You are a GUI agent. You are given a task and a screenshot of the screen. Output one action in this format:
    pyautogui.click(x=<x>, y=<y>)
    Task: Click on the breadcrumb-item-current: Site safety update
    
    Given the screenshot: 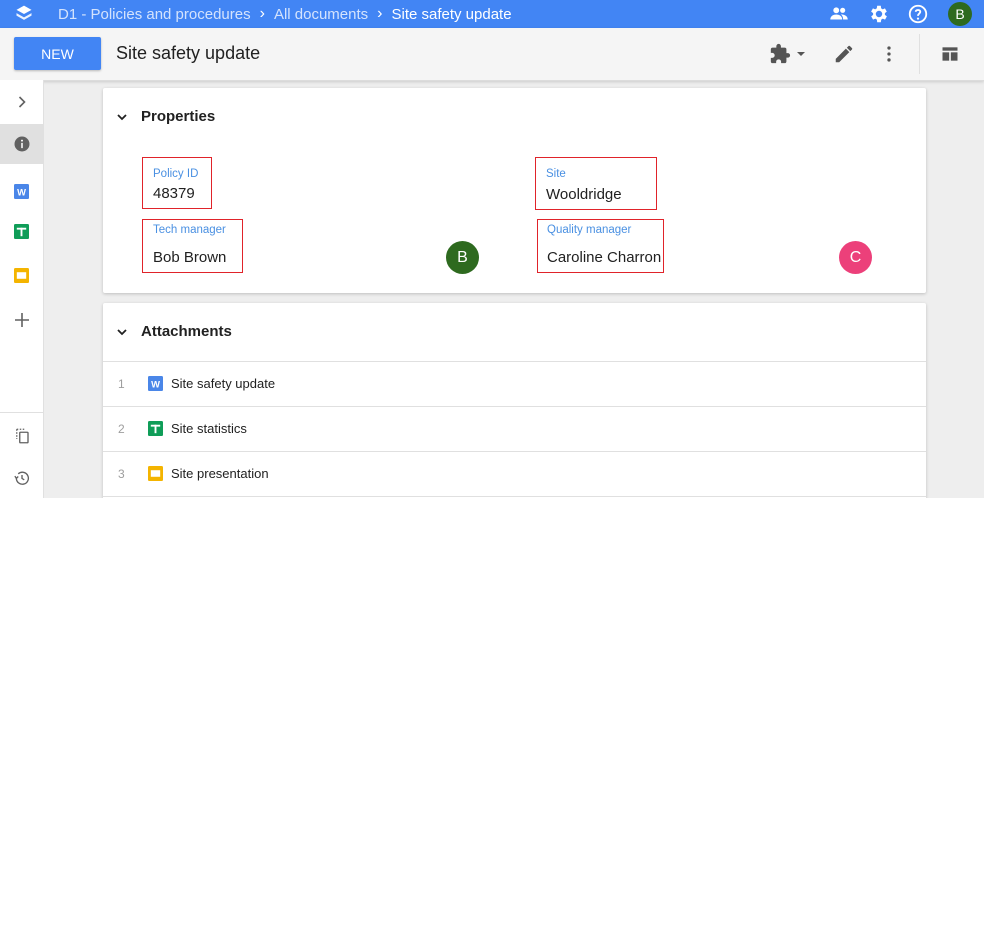 What is the action you would take?
    pyautogui.click(x=451, y=14)
    